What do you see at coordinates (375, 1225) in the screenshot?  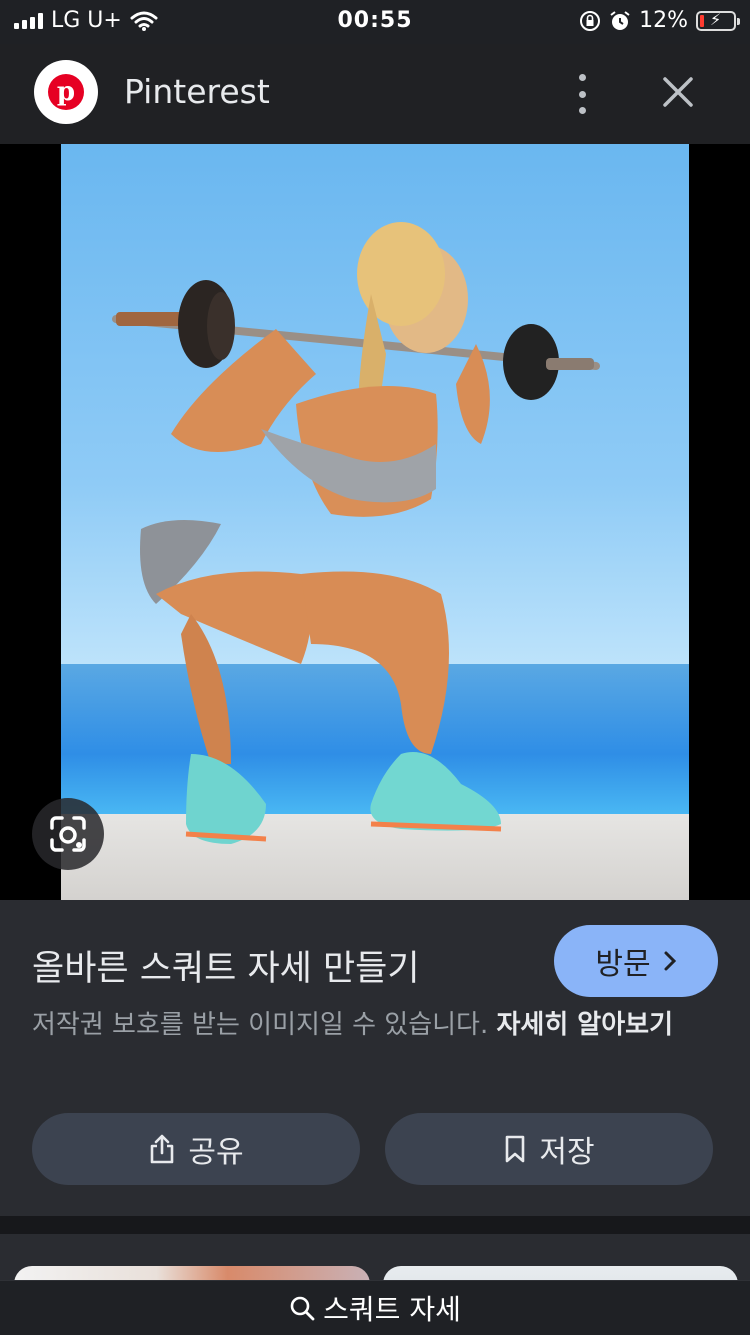 I see `section-divider` at bounding box center [375, 1225].